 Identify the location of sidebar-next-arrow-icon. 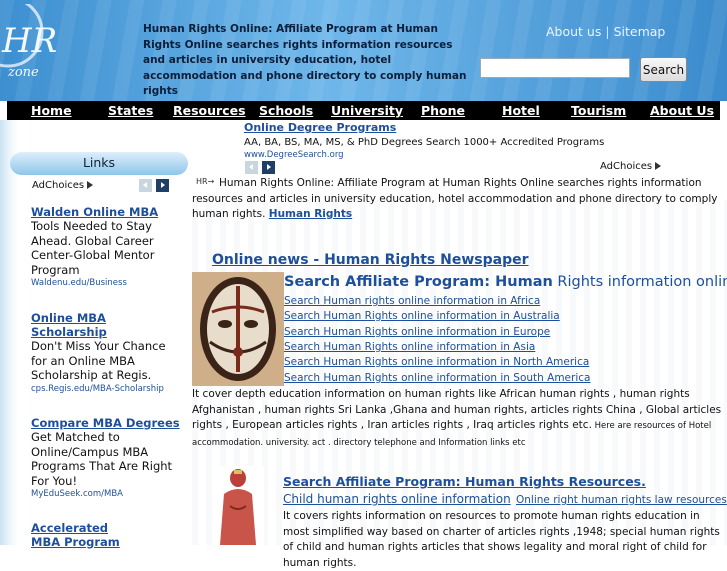
(162, 185).